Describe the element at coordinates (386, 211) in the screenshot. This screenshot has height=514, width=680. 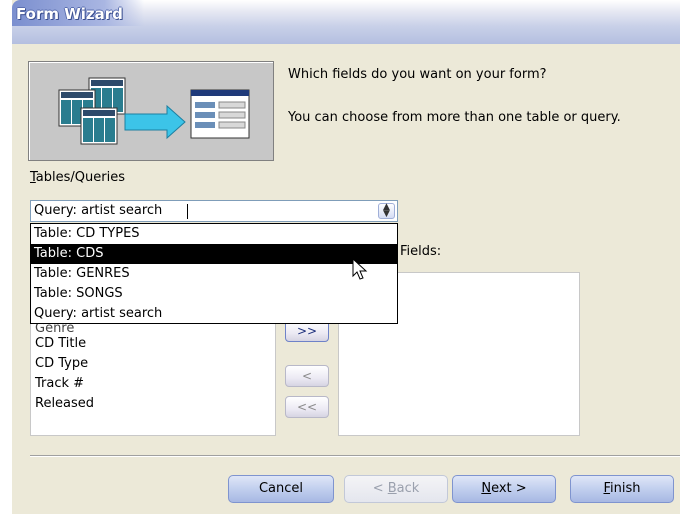
I see `dropdown-arrow-icon: ▲ ▼` at that location.